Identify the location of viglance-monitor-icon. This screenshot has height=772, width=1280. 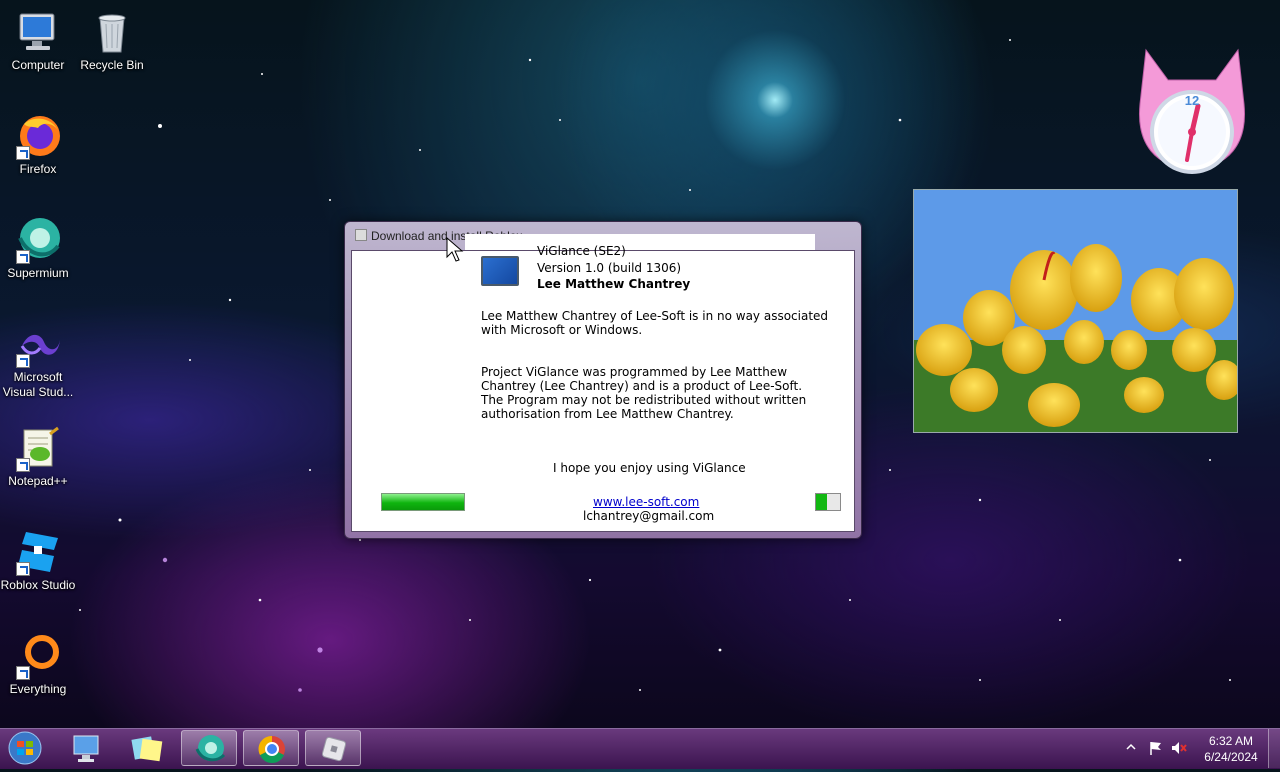
(500, 271).